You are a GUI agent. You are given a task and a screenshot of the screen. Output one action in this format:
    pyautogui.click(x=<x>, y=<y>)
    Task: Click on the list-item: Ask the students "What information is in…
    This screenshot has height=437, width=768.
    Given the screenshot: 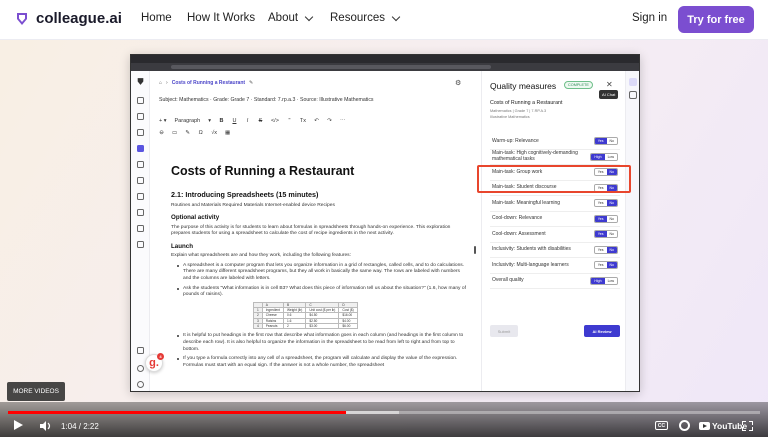 What is the action you would take?
    pyautogui.click(x=322, y=292)
    